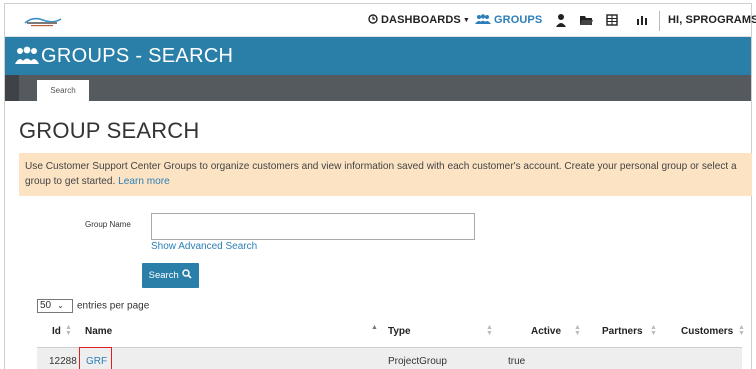 This screenshot has width=756, height=369. Describe the element at coordinates (546, 331) in the screenshot. I see `column-header-active: Active` at that location.